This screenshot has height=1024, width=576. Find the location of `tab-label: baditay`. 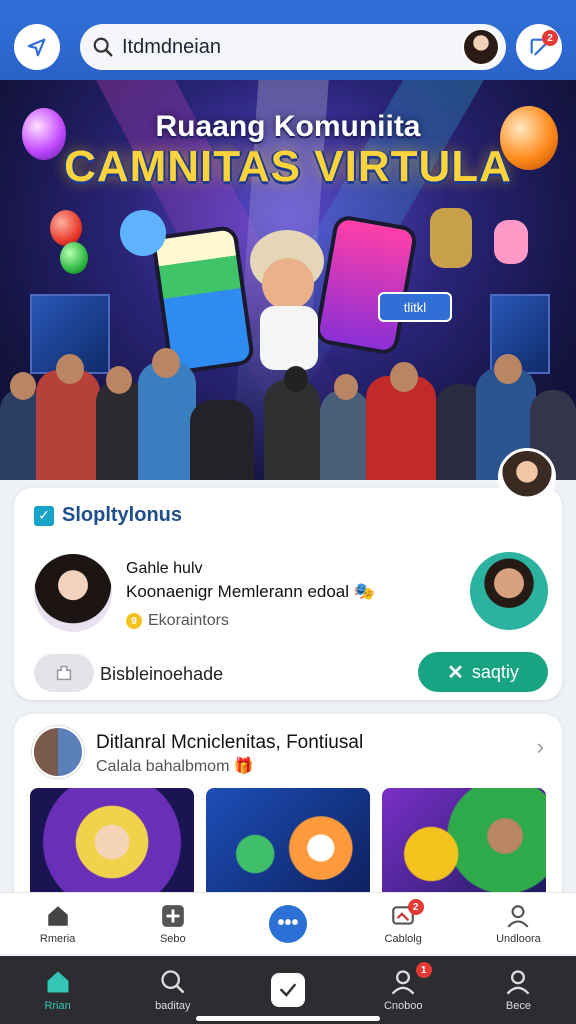

tab-label: baditay is located at coordinates (173, 1006).